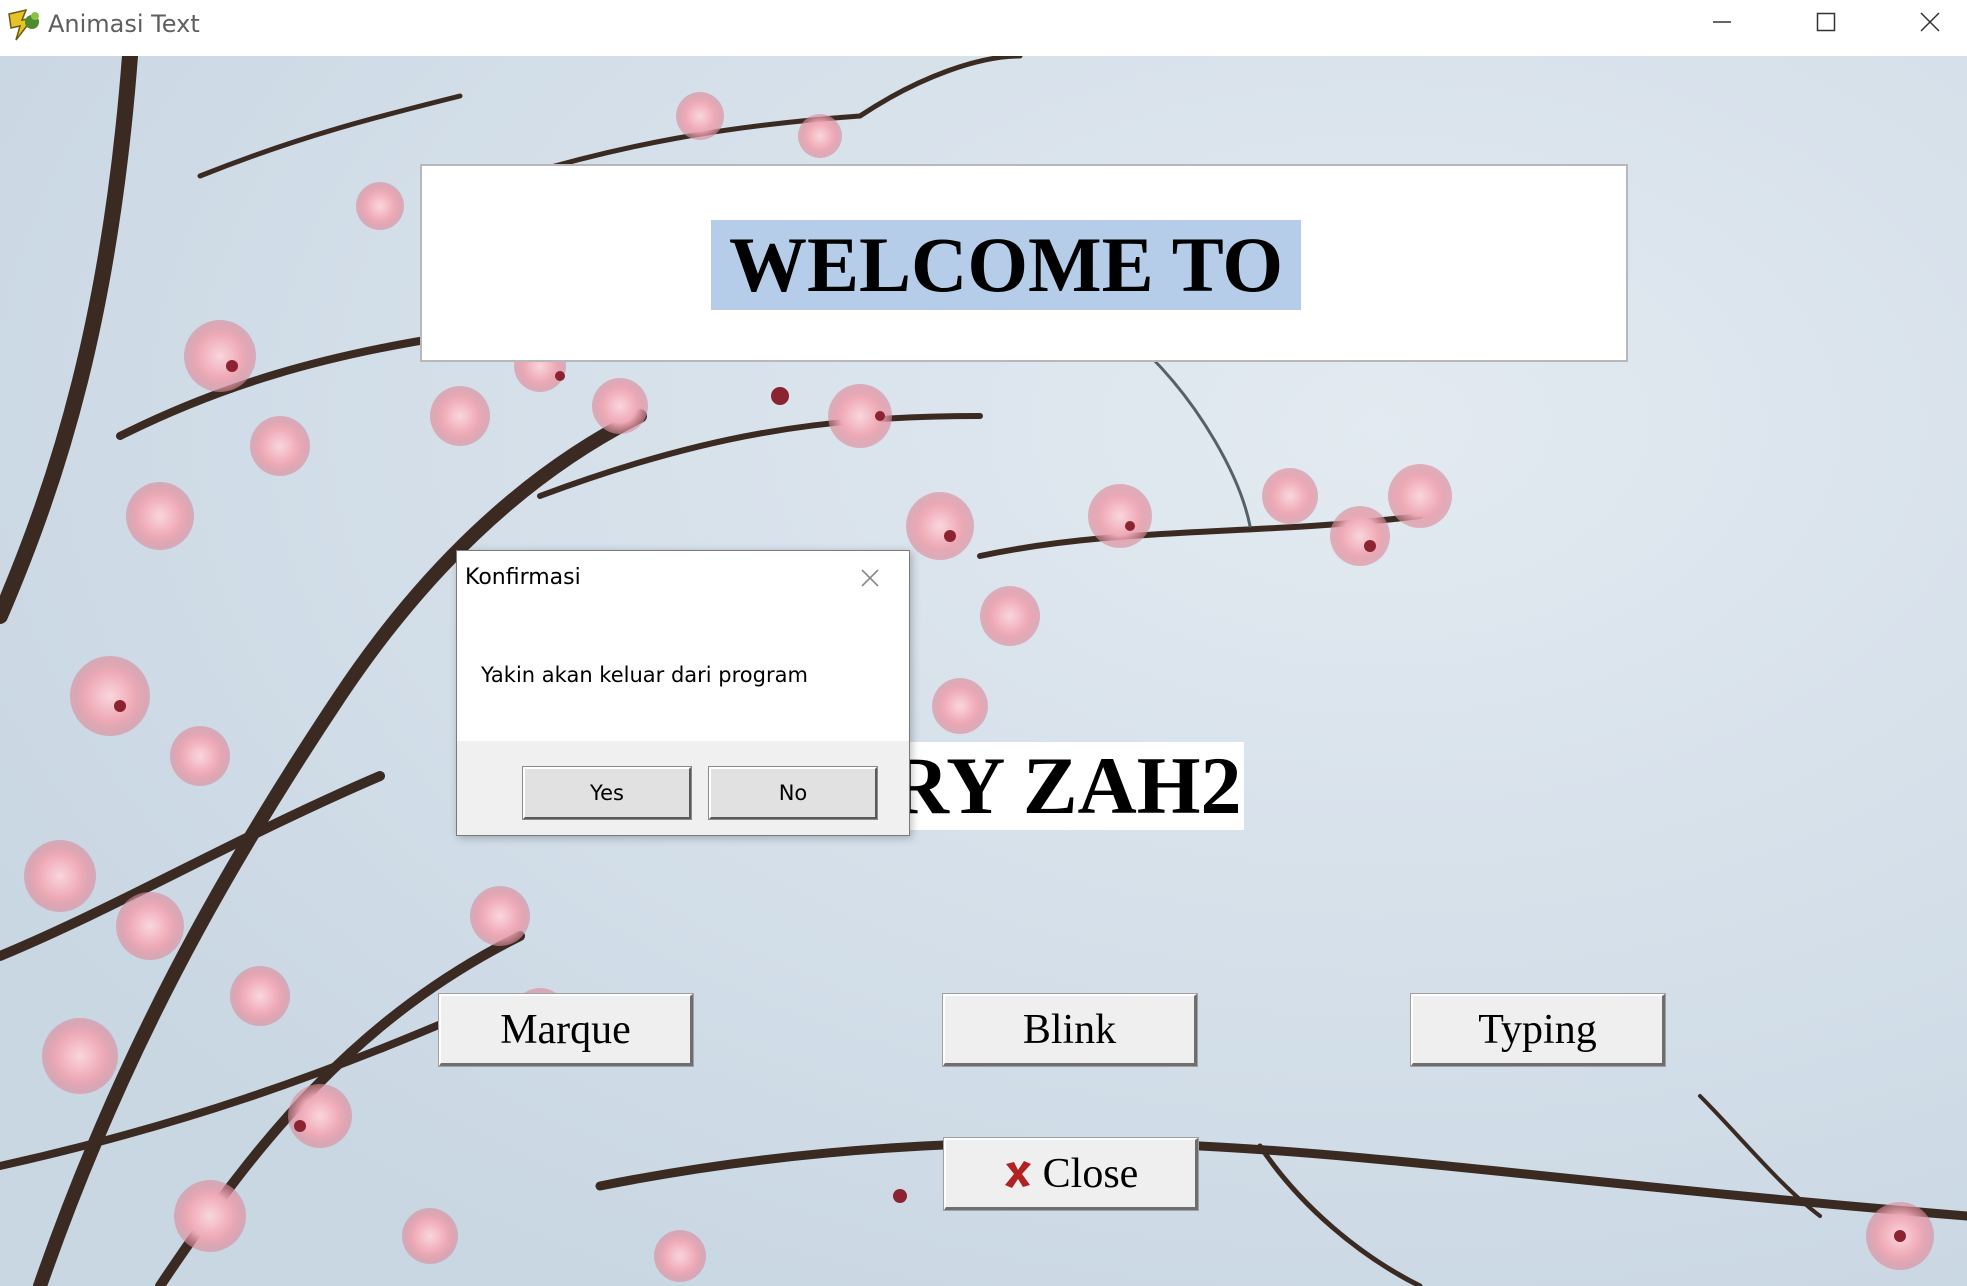 The image size is (1967, 1286). What do you see at coordinates (124, 24) in the screenshot?
I see `window-title: Animasi Text` at bounding box center [124, 24].